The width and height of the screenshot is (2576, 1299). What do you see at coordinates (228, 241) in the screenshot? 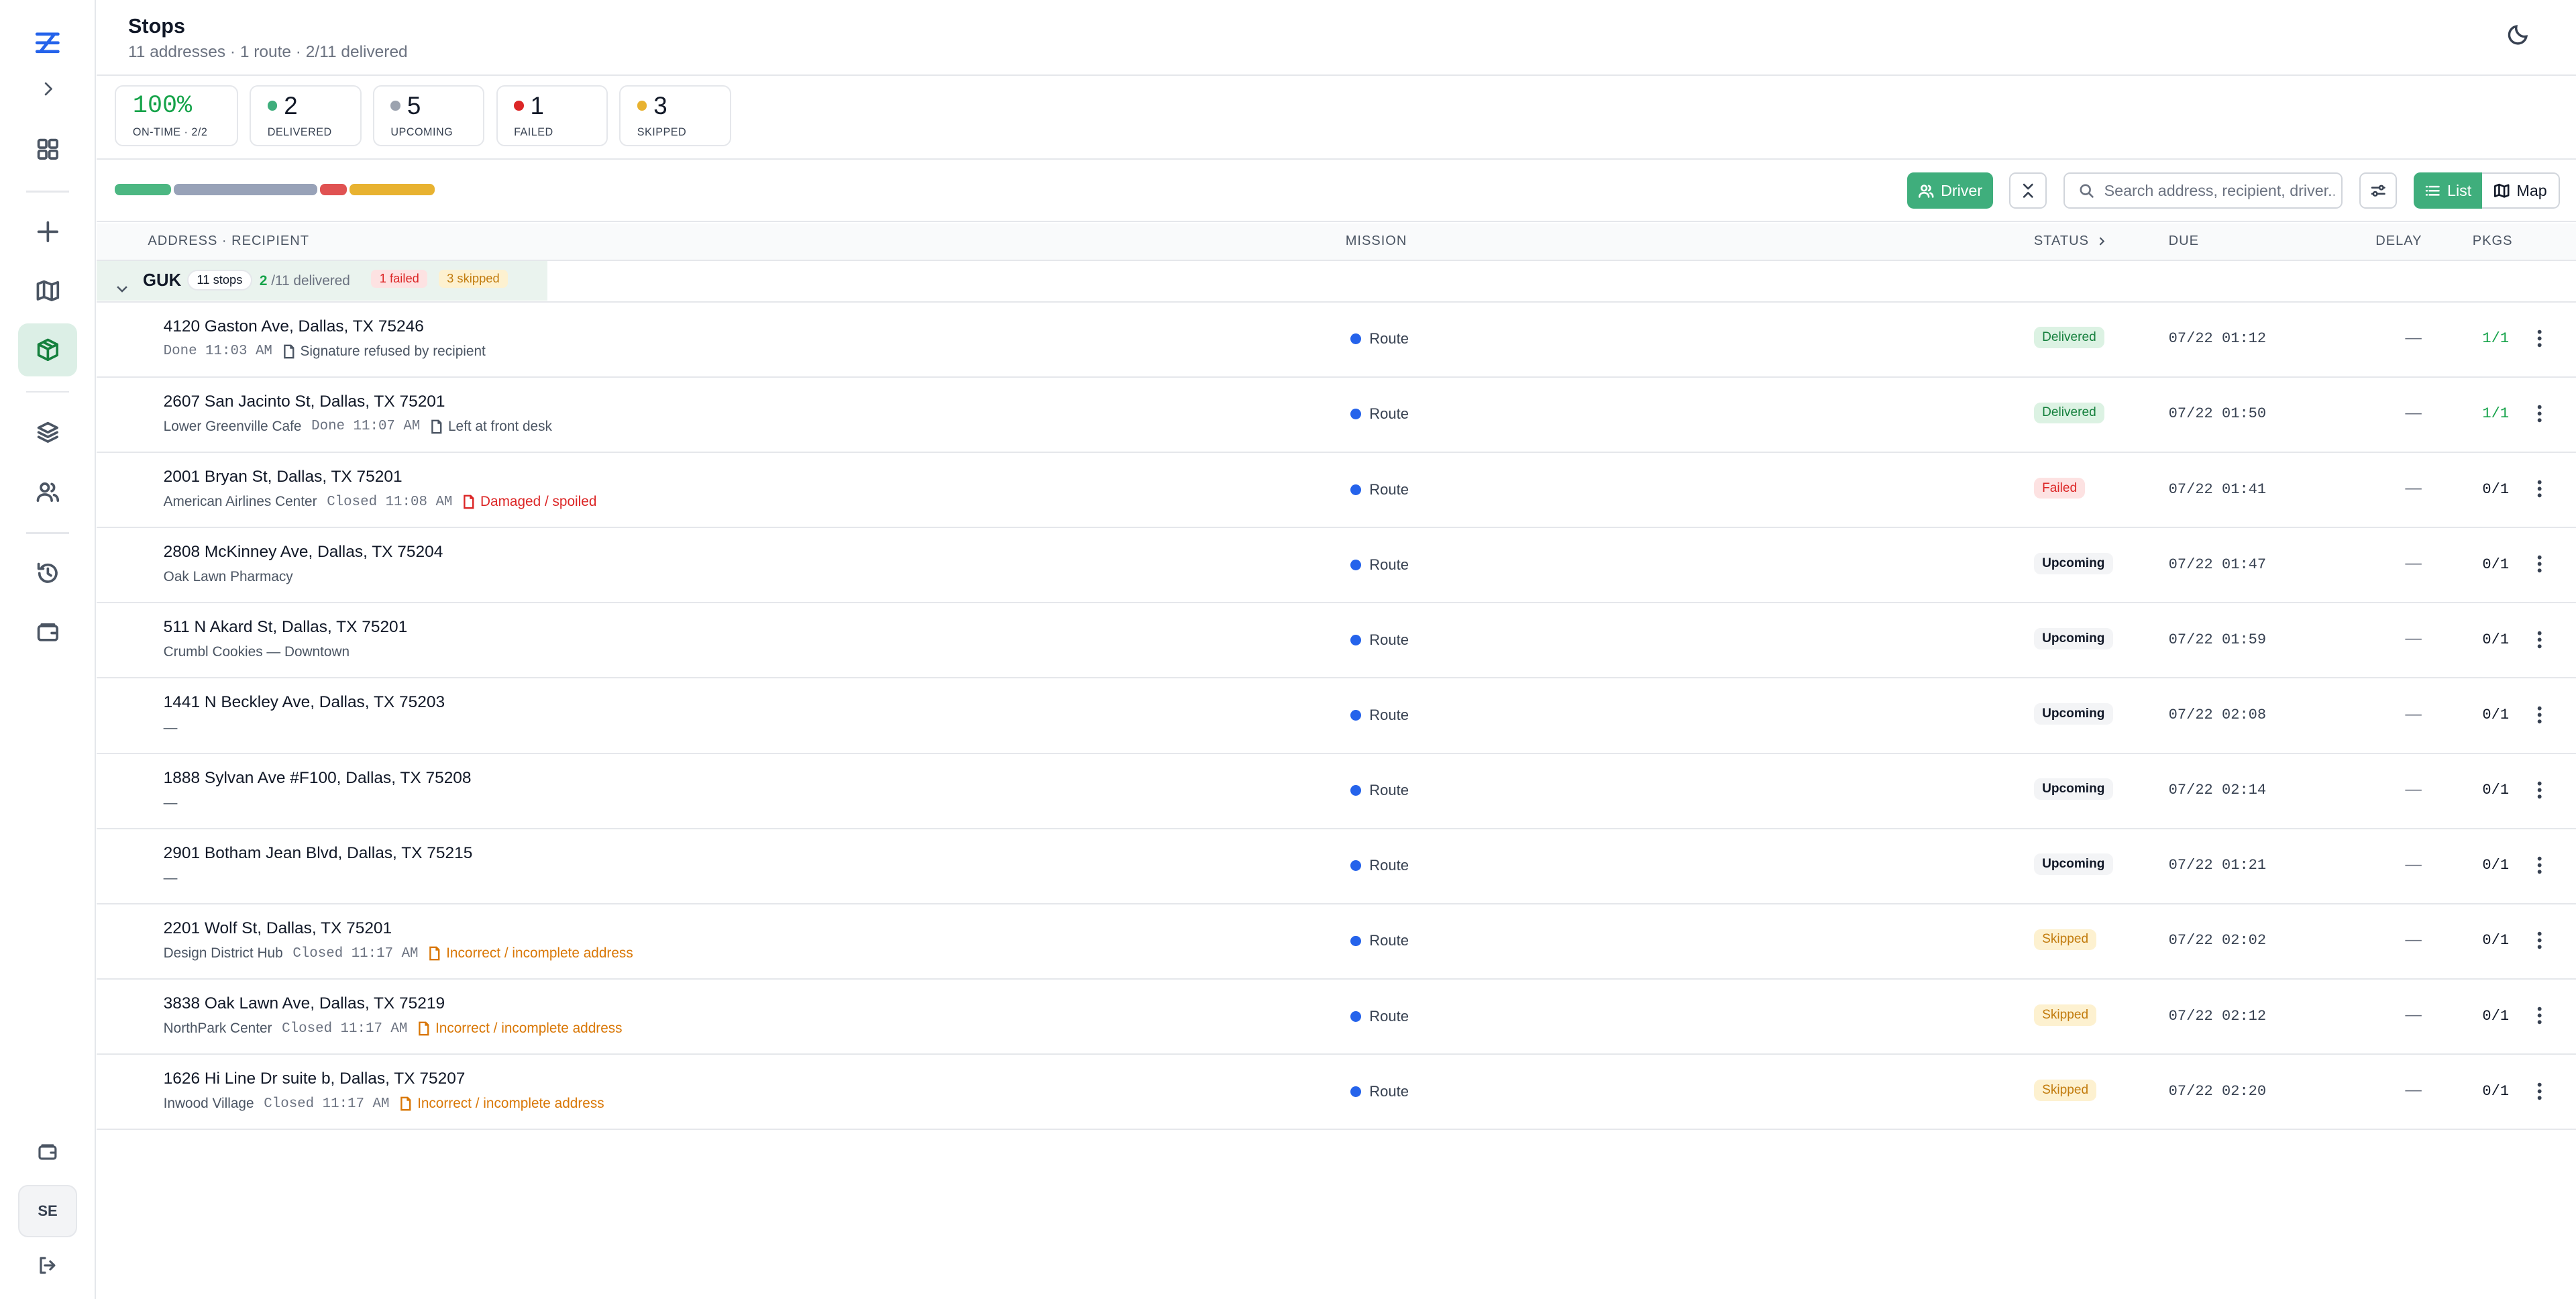
I see `column-header-address: ADDRESS · RECIPIENT` at bounding box center [228, 241].